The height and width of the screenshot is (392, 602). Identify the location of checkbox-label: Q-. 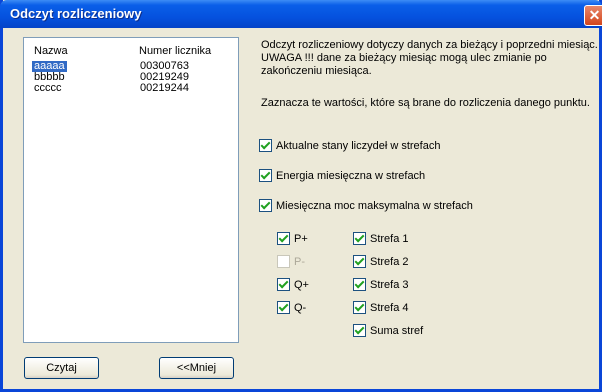
(300, 307).